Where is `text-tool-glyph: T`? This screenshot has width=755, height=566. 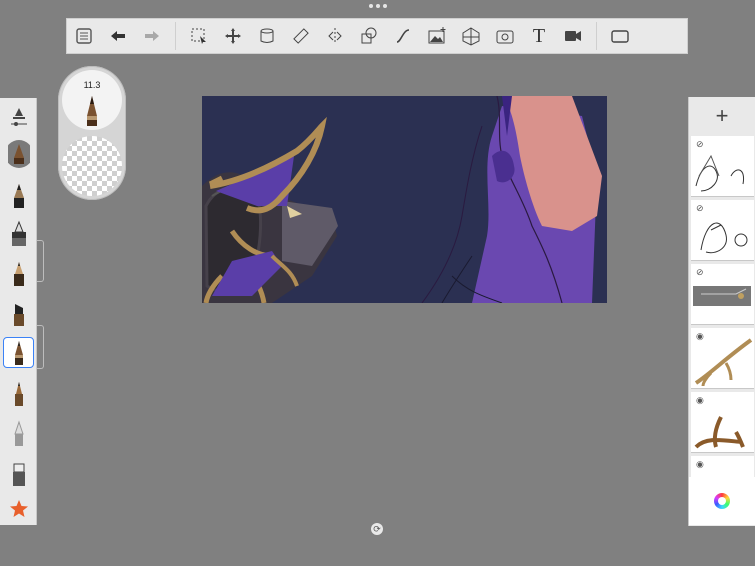
text-tool-glyph: T is located at coordinates (539, 35).